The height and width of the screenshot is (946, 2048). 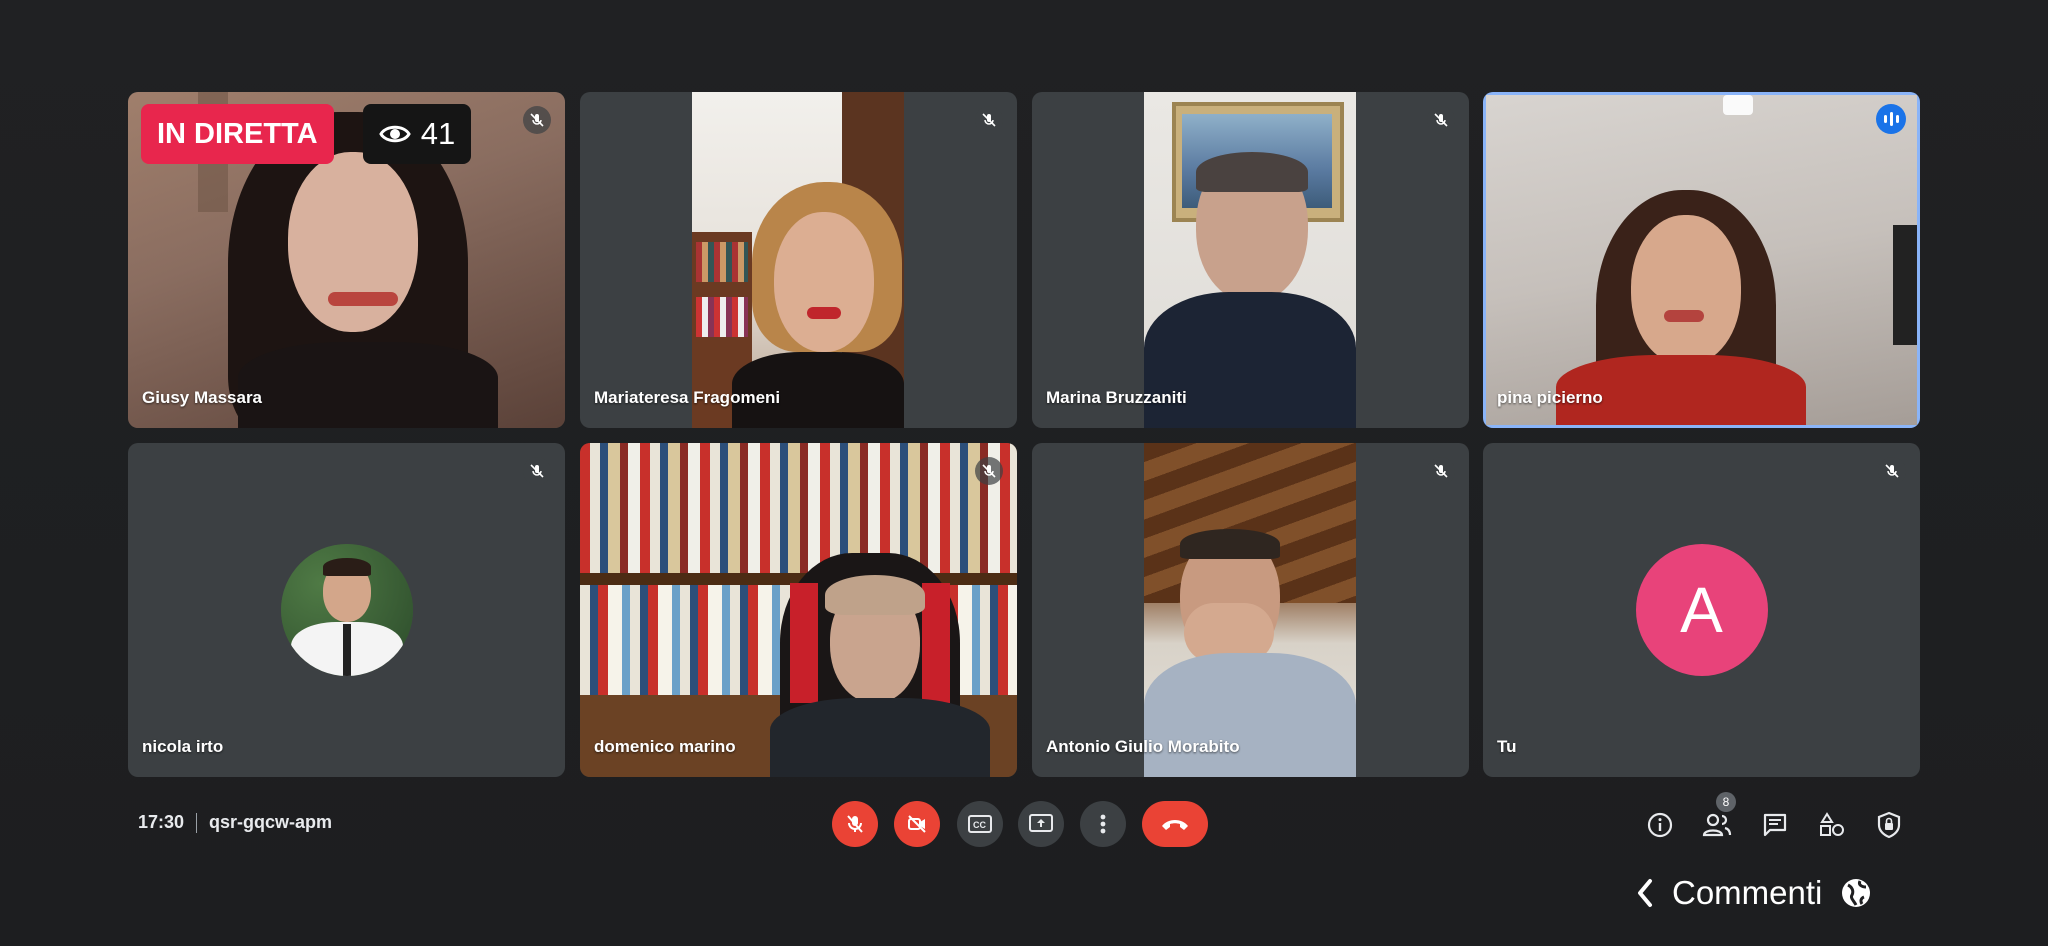 What do you see at coordinates (197, 822) in the screenshot?
I see `divider` at bounding box center [197, 822].